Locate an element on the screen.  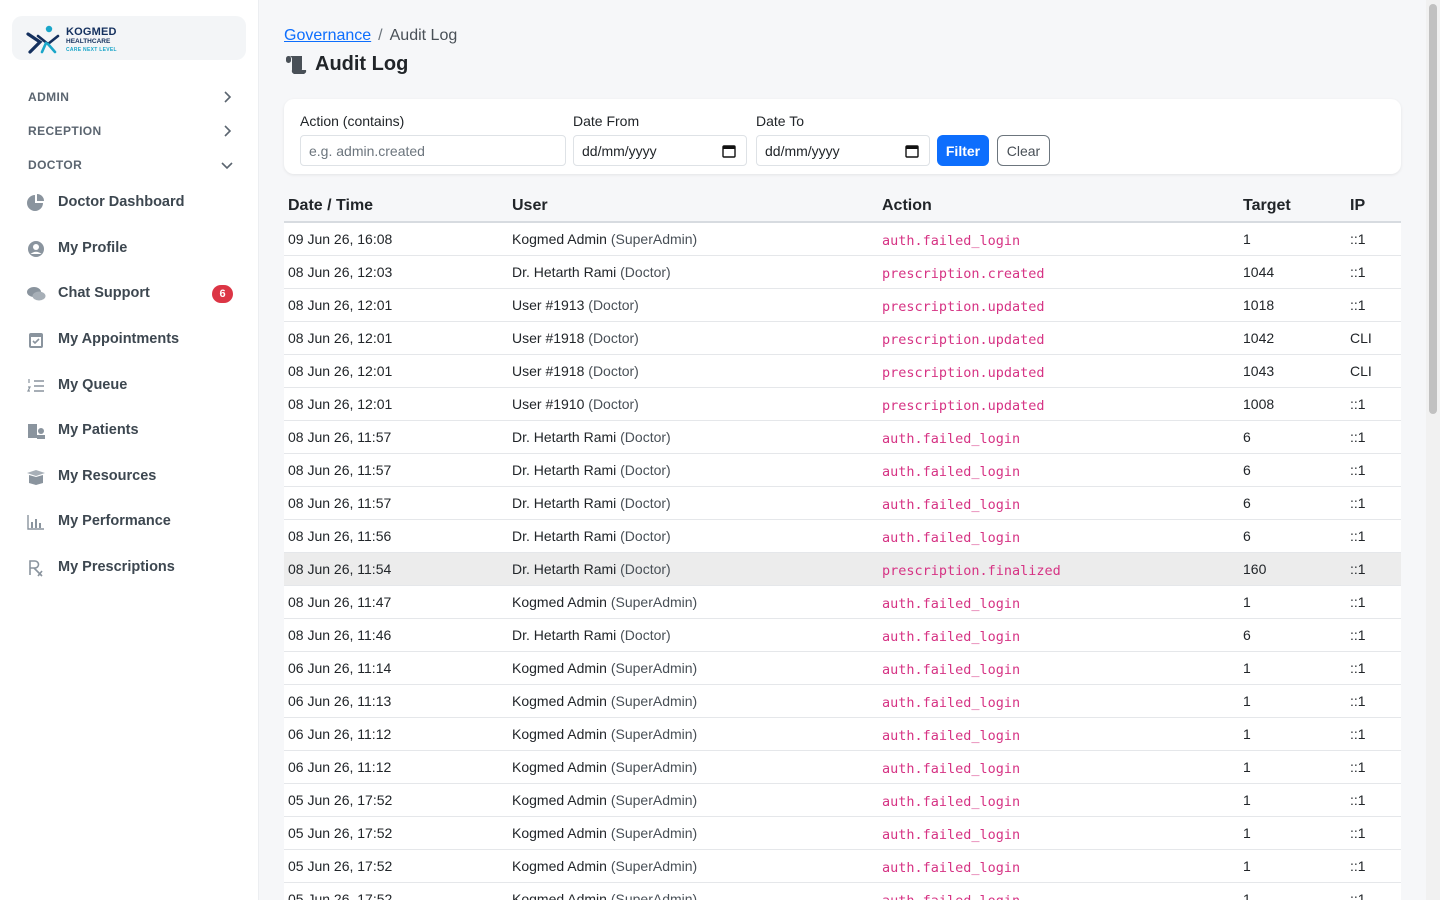
sidebar-item-my-resources: My Resources is located at coordinates (129, 477).